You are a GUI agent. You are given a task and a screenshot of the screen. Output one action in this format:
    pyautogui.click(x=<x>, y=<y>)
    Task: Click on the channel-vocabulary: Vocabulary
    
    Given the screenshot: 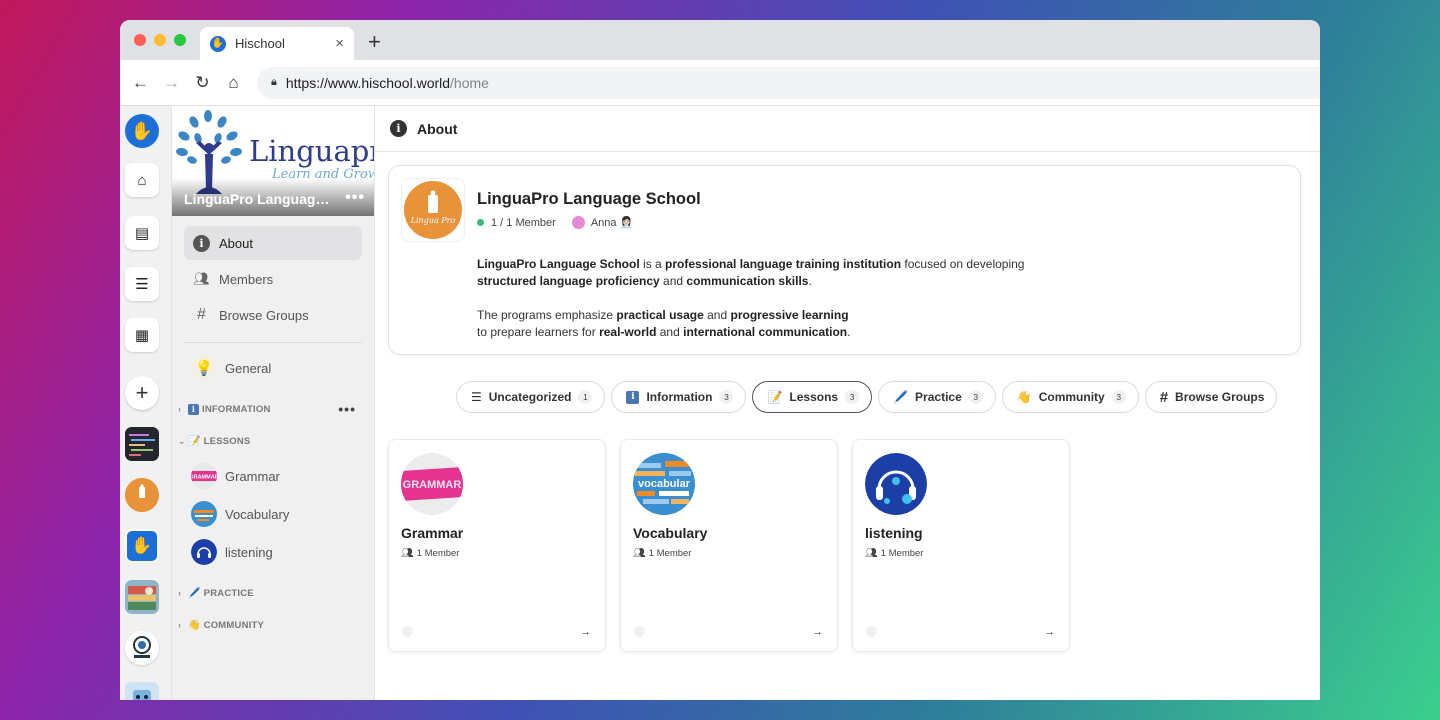 What is the action you would take?
    pyautogui.click(x=273, y=514)
    